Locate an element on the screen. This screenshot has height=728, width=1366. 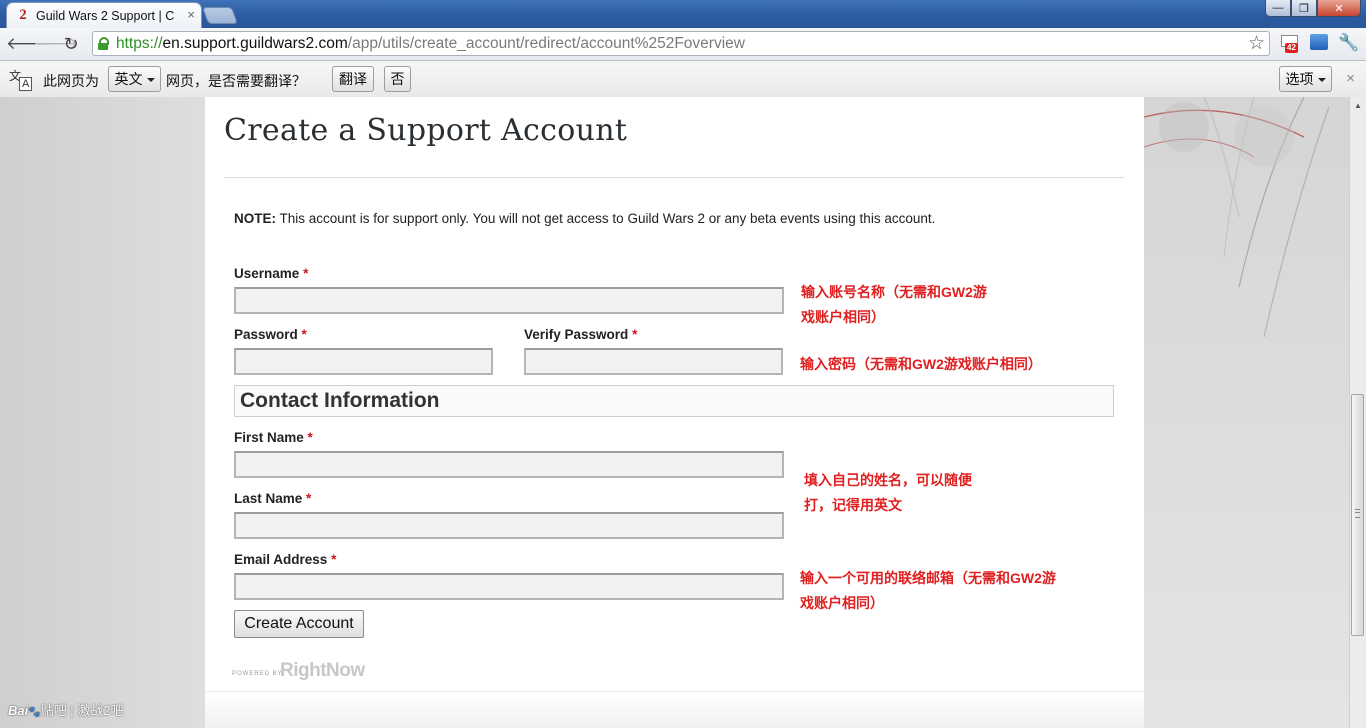
scrollbar-thumb is located at coordinates (1357, 515).